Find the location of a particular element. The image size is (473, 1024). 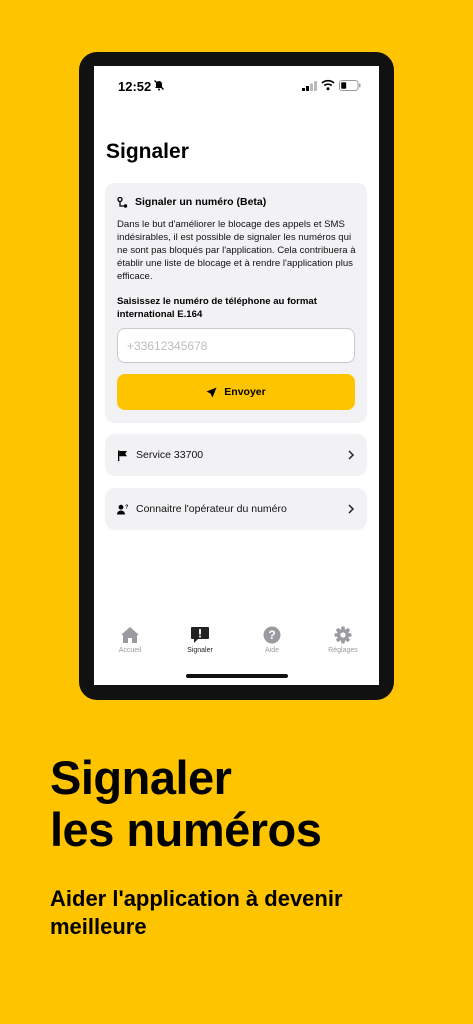

tab-label: Signaler is located at coordinates (200, 650).